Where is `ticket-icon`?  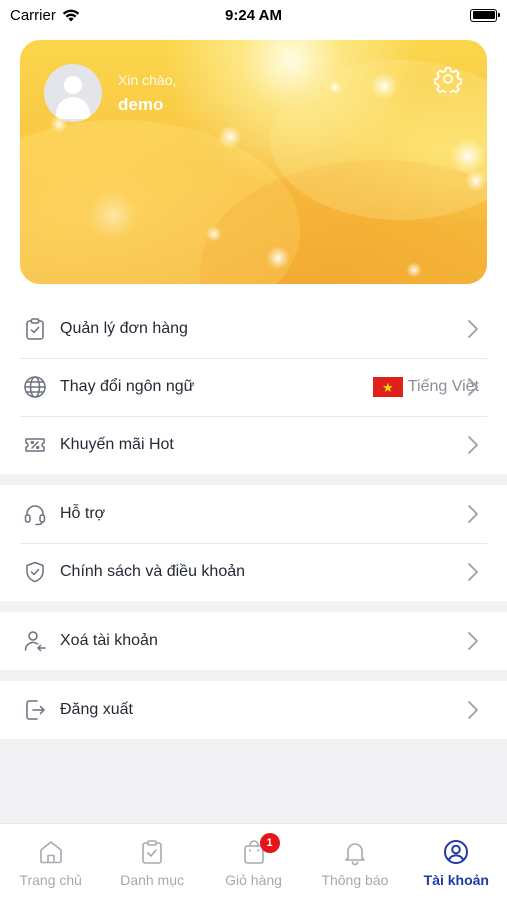
ticket-icon is located at coordinates (35, 445).